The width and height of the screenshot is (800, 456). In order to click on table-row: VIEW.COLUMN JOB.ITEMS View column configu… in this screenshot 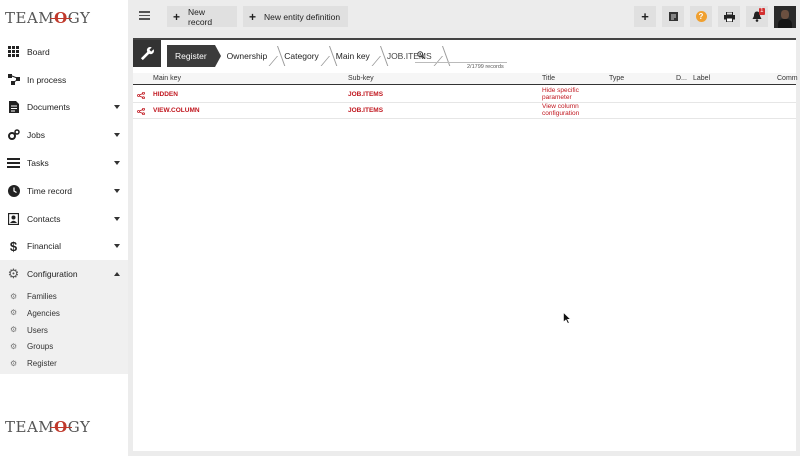, I will do `click(464, 111)`.